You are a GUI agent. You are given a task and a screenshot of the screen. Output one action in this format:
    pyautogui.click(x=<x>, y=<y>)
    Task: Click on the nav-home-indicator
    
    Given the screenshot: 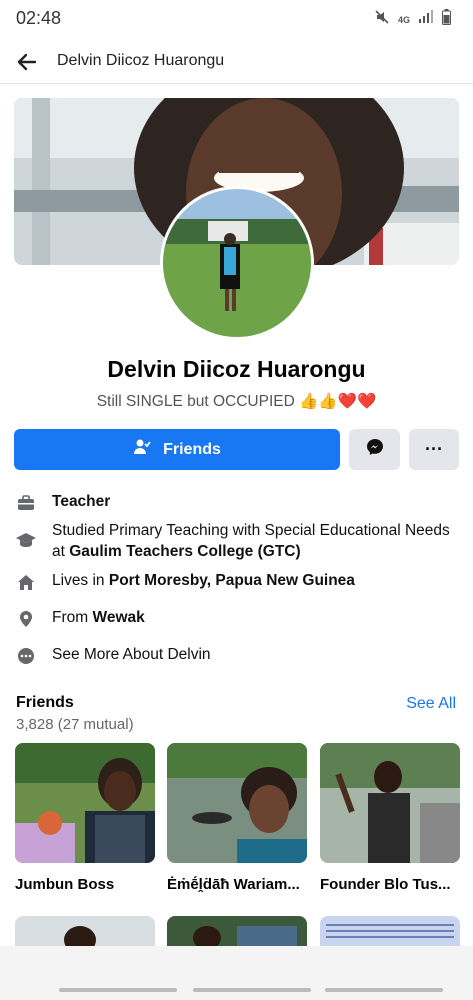 What is the action you would take?
    pyautogui.click(x=252, y=990)
    